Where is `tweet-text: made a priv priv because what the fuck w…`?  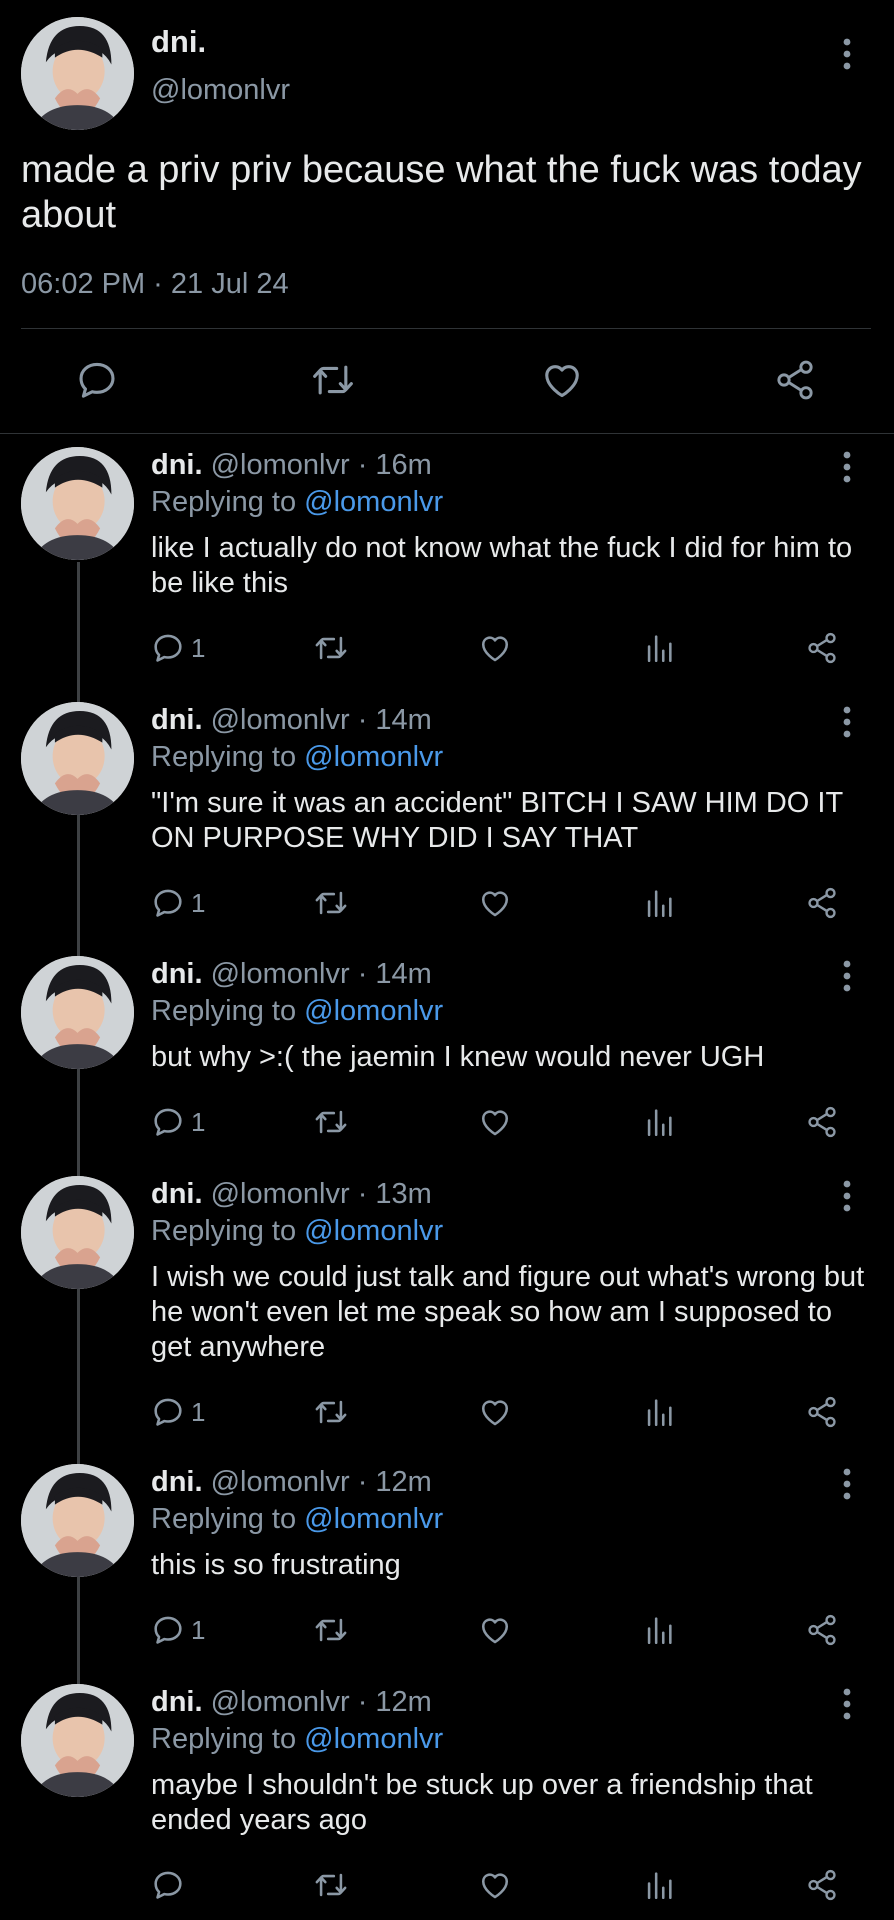
tweet-text: made a priv priv because what the fuck w… is located at coordinates (441, 192).